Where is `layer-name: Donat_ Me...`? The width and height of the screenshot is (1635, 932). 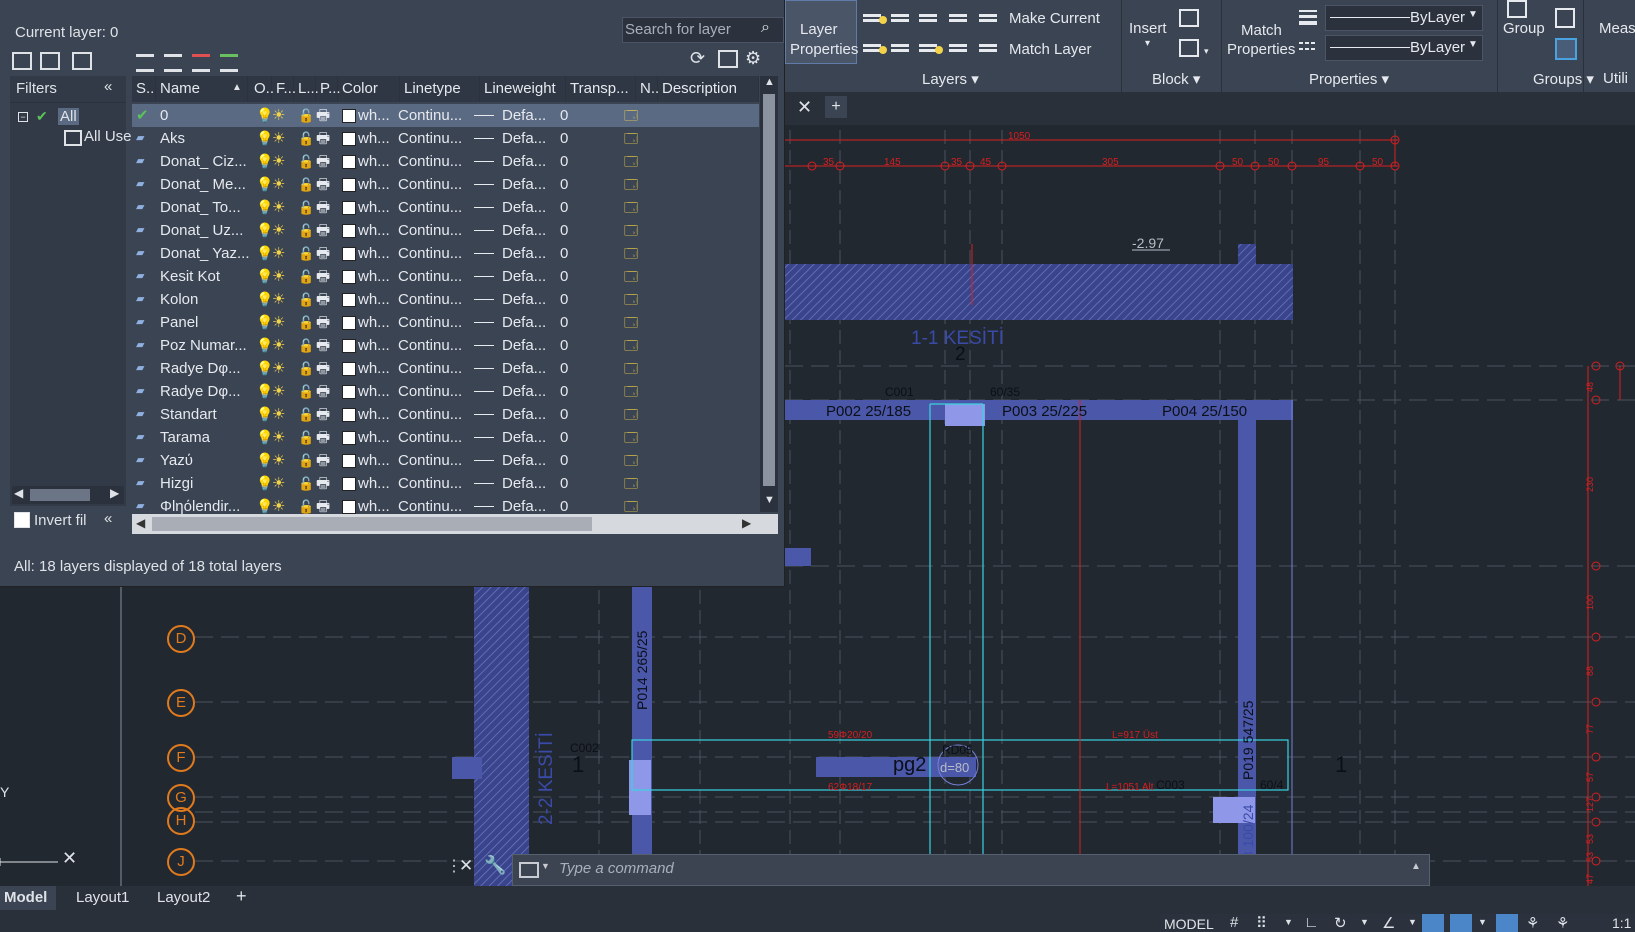
layer-name: Donat_ Me... is located at coordinates (206, 184).